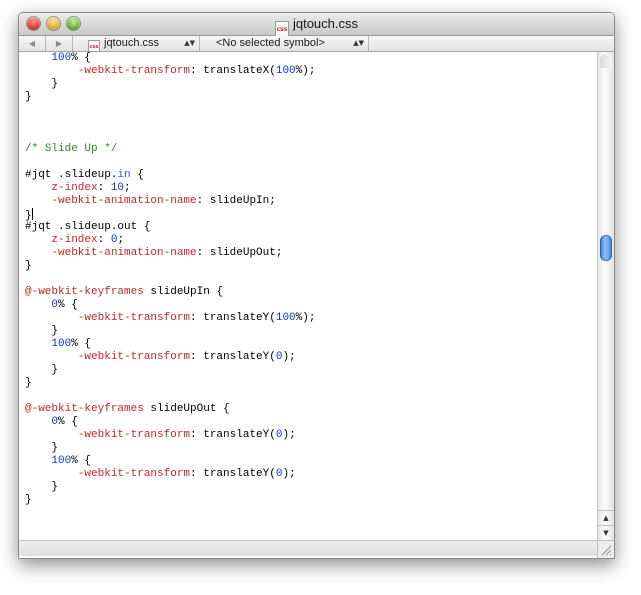 Image resolution: width=641 pixels, height=595 pixels. I want to click on back-arrow-button: ◀, so click(32, 43).